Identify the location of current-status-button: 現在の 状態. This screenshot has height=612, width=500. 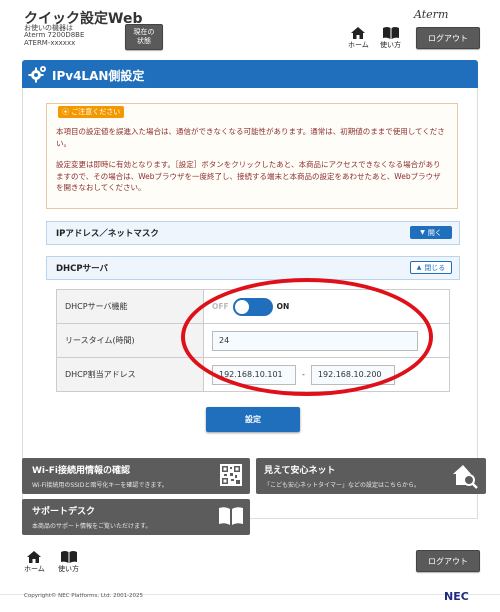
(144, 37).